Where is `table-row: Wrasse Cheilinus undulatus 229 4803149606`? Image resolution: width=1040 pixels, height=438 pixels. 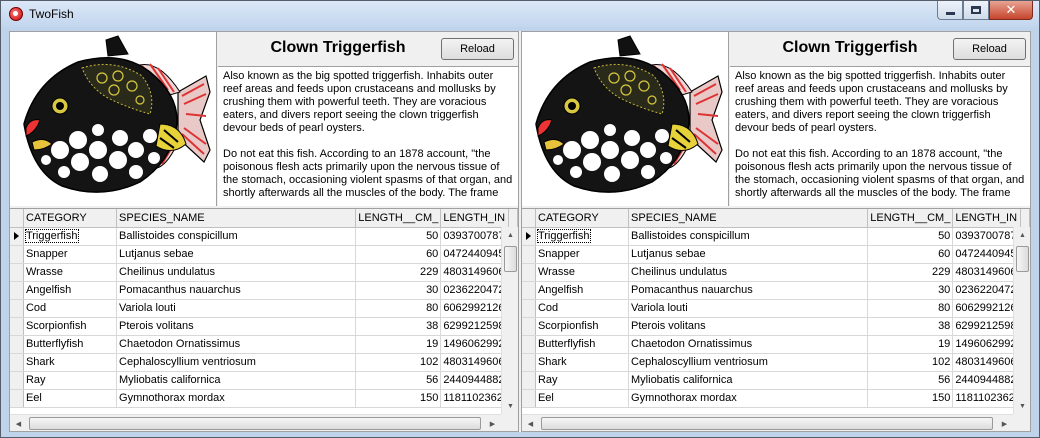
table-row: Wrasse Cheilinus undulatus 229 4803149606 is located at coordinates (264, 272).